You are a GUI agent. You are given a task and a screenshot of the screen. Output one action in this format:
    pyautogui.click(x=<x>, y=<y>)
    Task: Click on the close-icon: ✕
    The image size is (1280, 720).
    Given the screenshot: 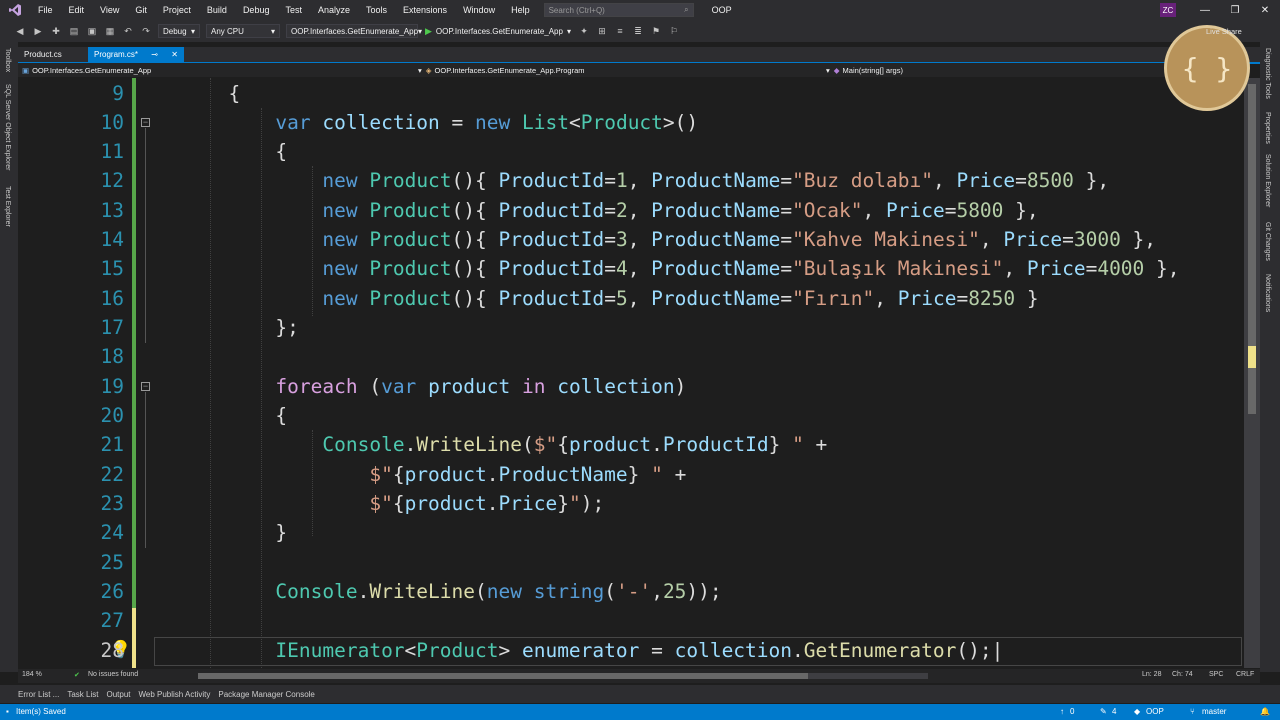 What is the action you would take?
    pyautogui.click(x=1265, y=10)
    